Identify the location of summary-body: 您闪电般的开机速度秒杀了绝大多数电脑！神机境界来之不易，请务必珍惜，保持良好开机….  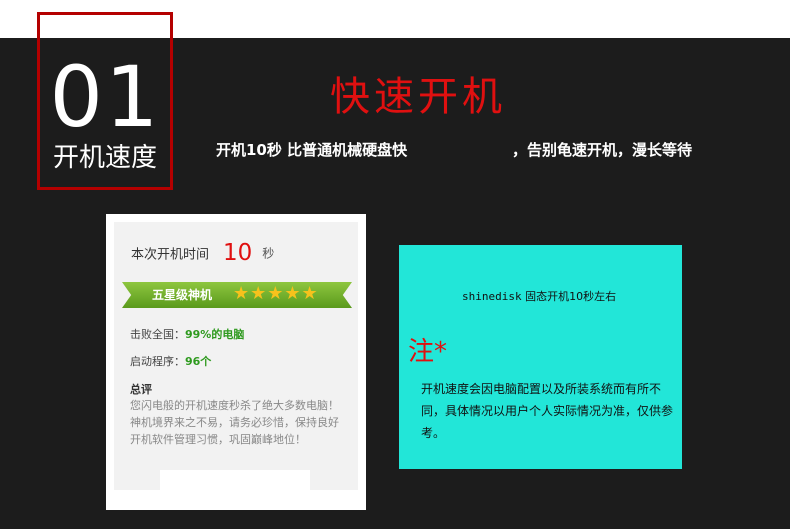
(234, 422).